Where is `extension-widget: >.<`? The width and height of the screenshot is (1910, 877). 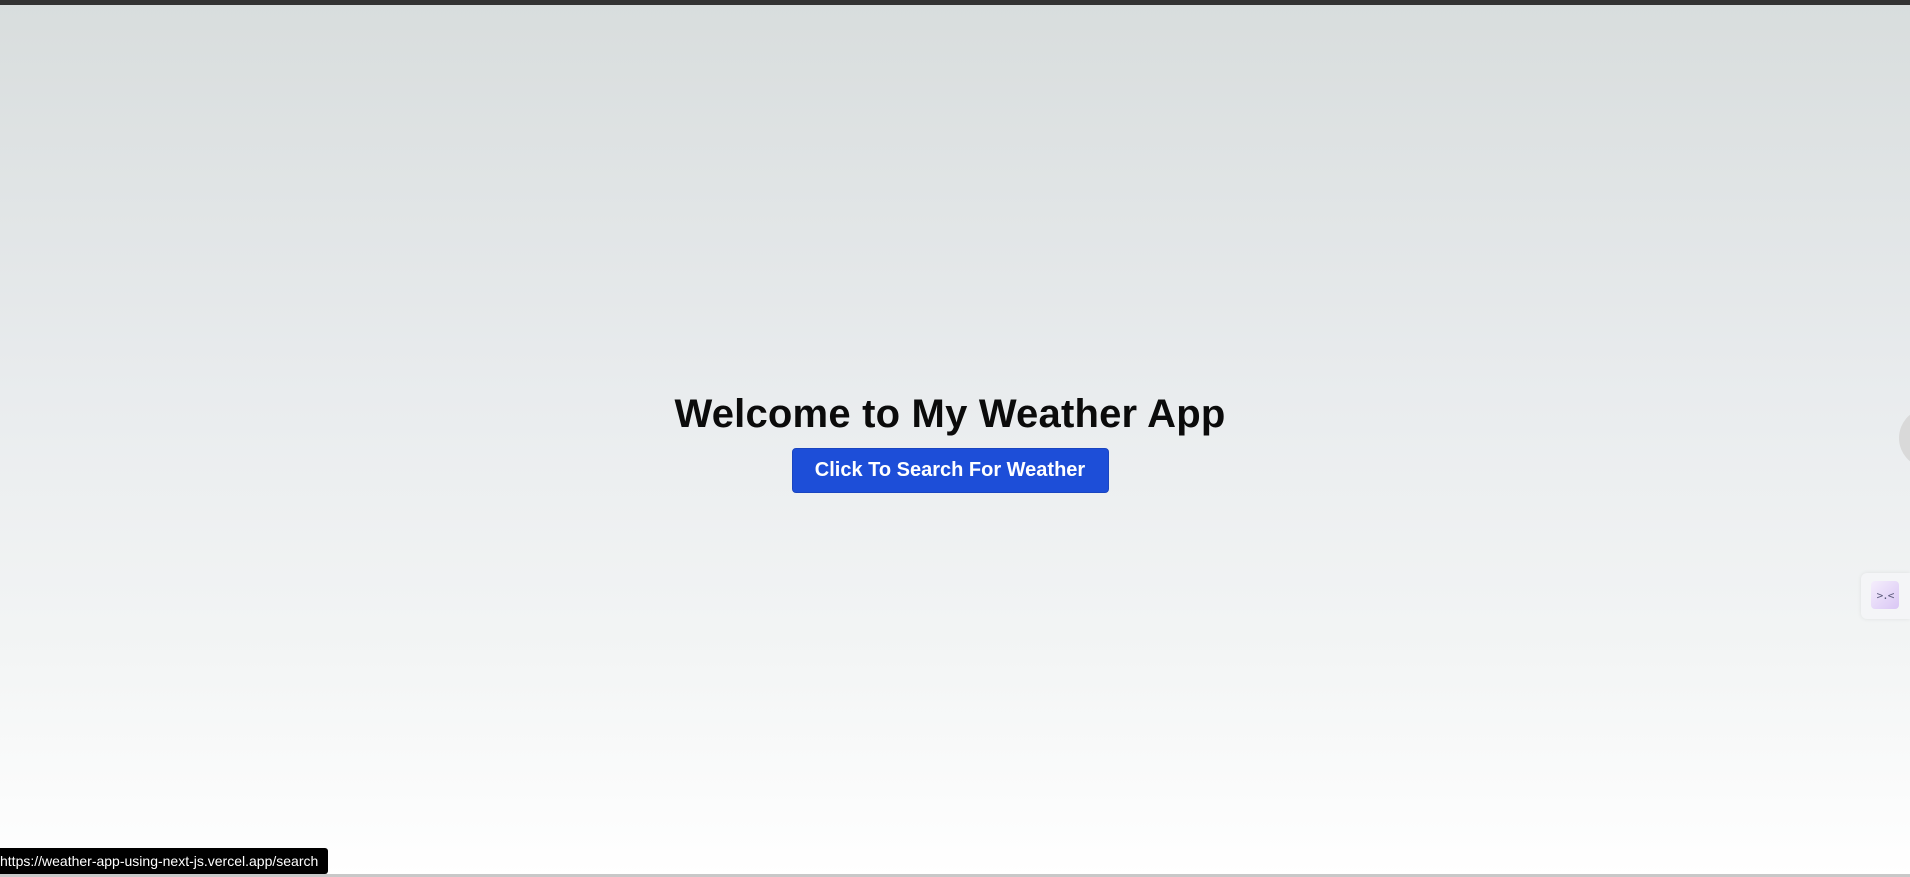 extension-widget: >.< is located at coordinates (1885, 596).